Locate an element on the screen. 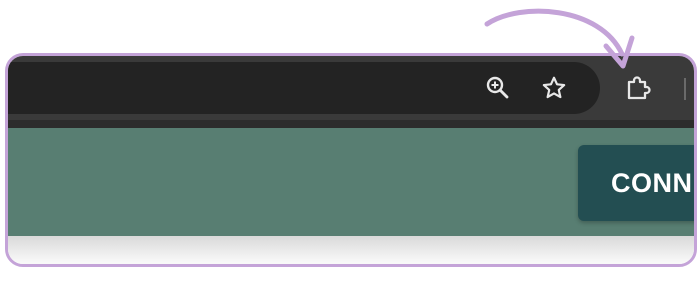  extensions-puzzle-icon is located at coordinates (638, 88).